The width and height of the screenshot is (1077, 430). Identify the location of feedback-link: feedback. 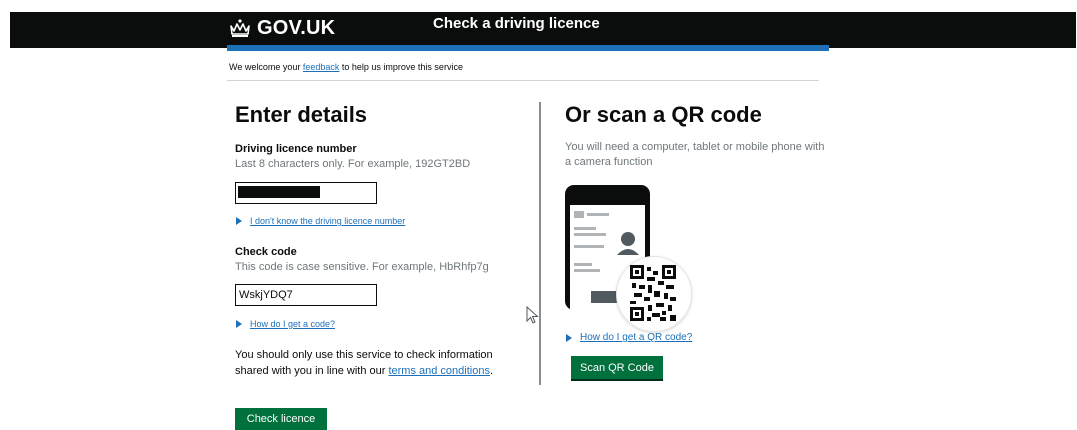
(321, 67).